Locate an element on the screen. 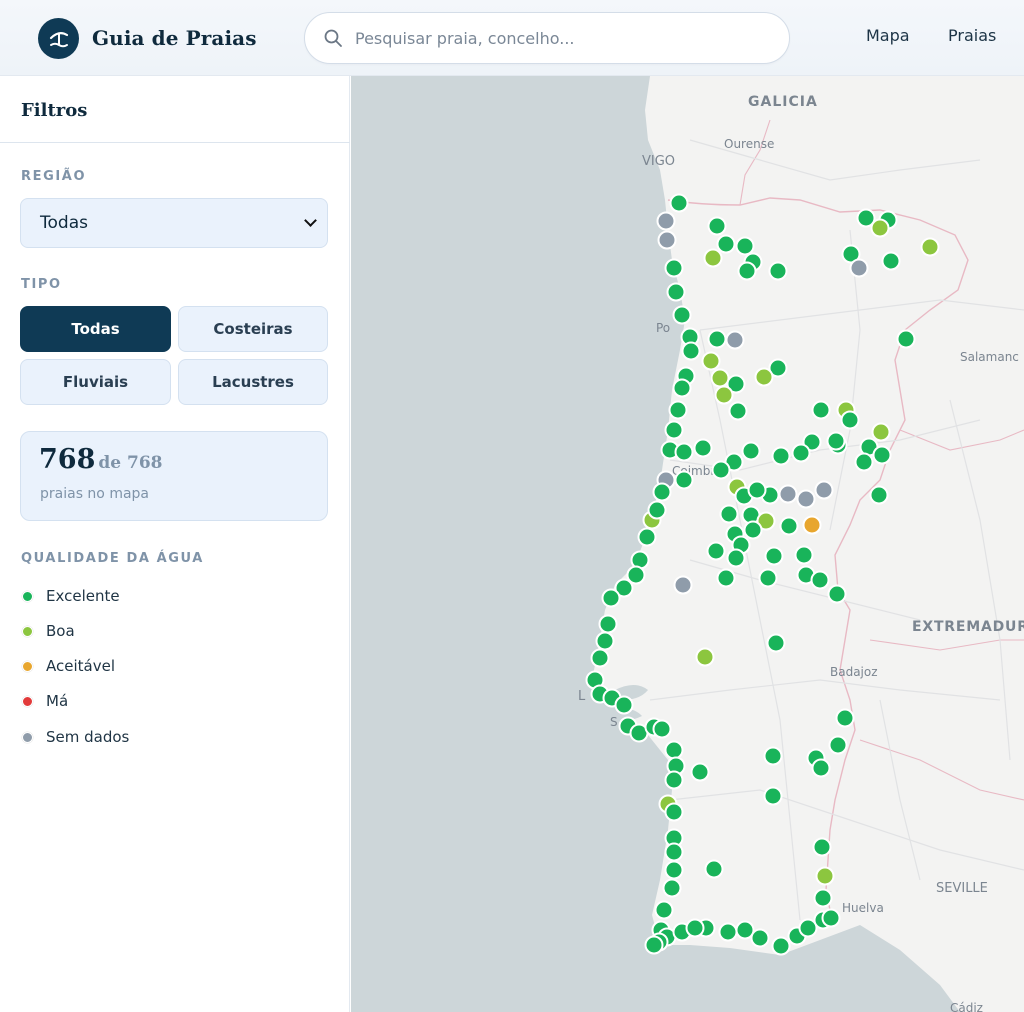  type-costeiras-button: Costeiras is located at coordinates (253, 329).